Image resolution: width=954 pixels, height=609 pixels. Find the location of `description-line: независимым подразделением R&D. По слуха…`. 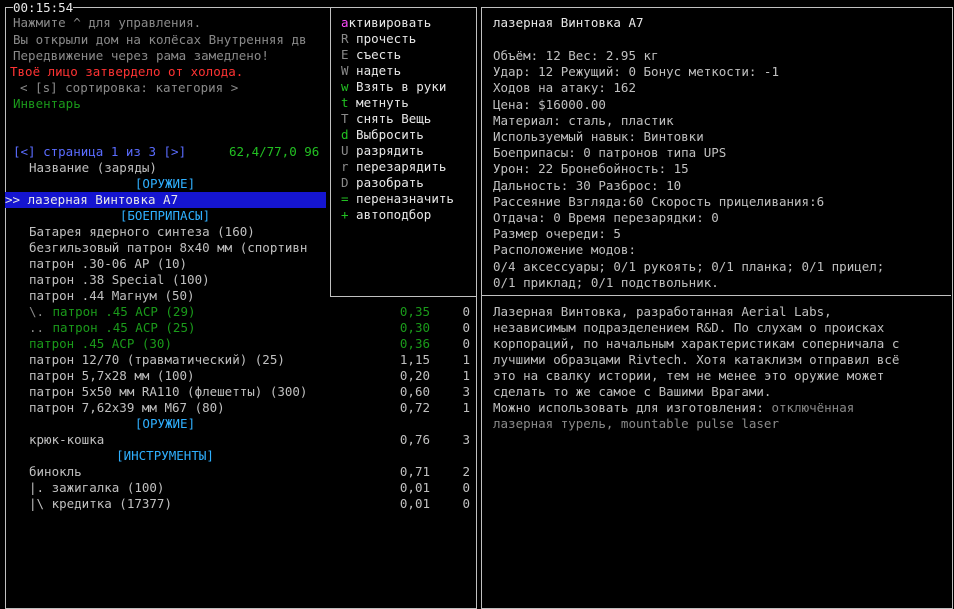

description-line: независимым подразделением R&D. По слуха… is located at coordinates (689, 327).